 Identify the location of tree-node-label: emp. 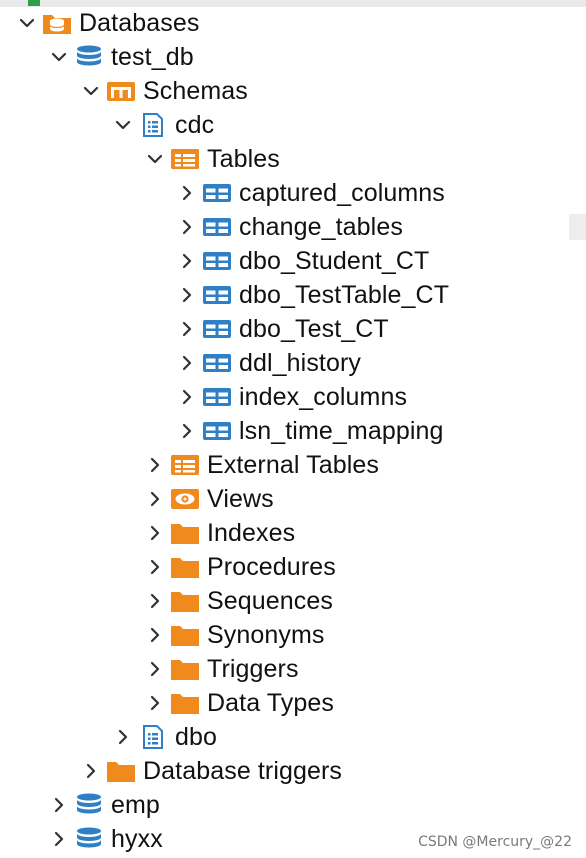
(135, 805).